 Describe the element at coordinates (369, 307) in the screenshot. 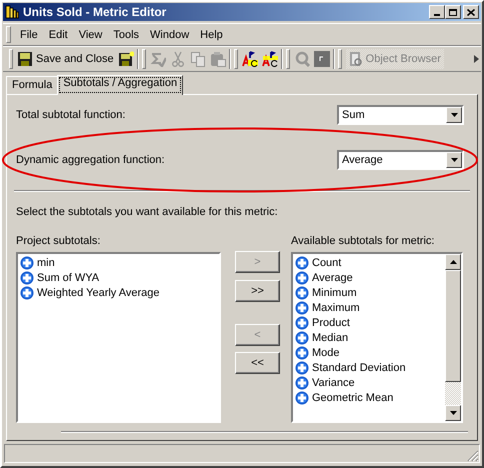

I see `list-item: Maximum` at that location.